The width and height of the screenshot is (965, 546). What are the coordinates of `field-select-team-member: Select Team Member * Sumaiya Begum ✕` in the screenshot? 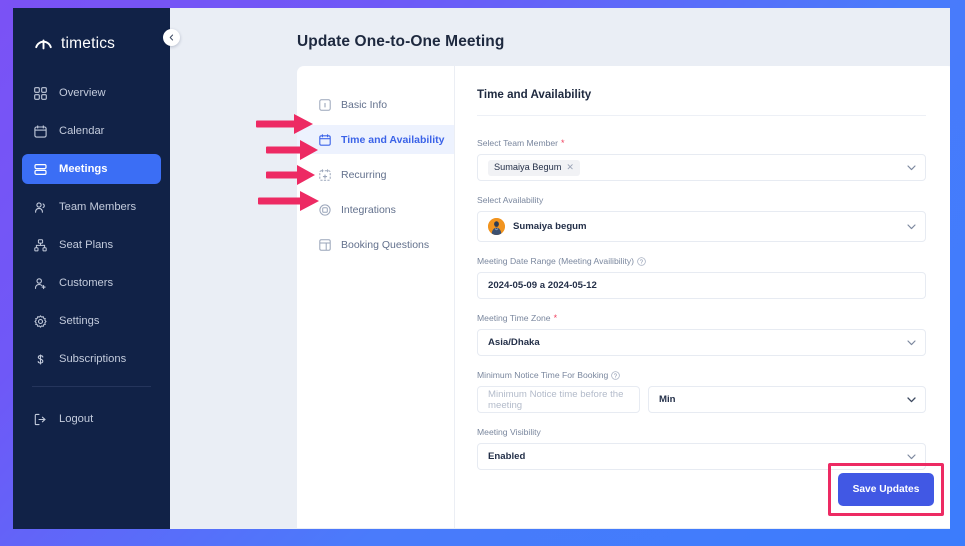 It's located at (701, 159).